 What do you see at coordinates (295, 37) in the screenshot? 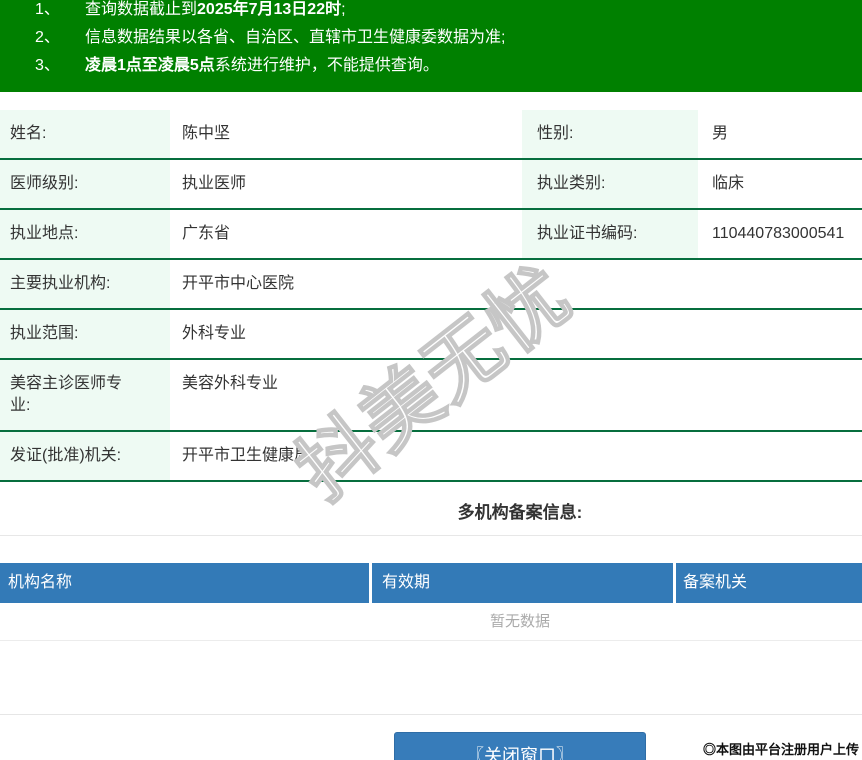
I see `notice-text: 信息数据结果以各省、自治区、直辖市卫生健康委数据为准;` at bounding box center [295, 37].